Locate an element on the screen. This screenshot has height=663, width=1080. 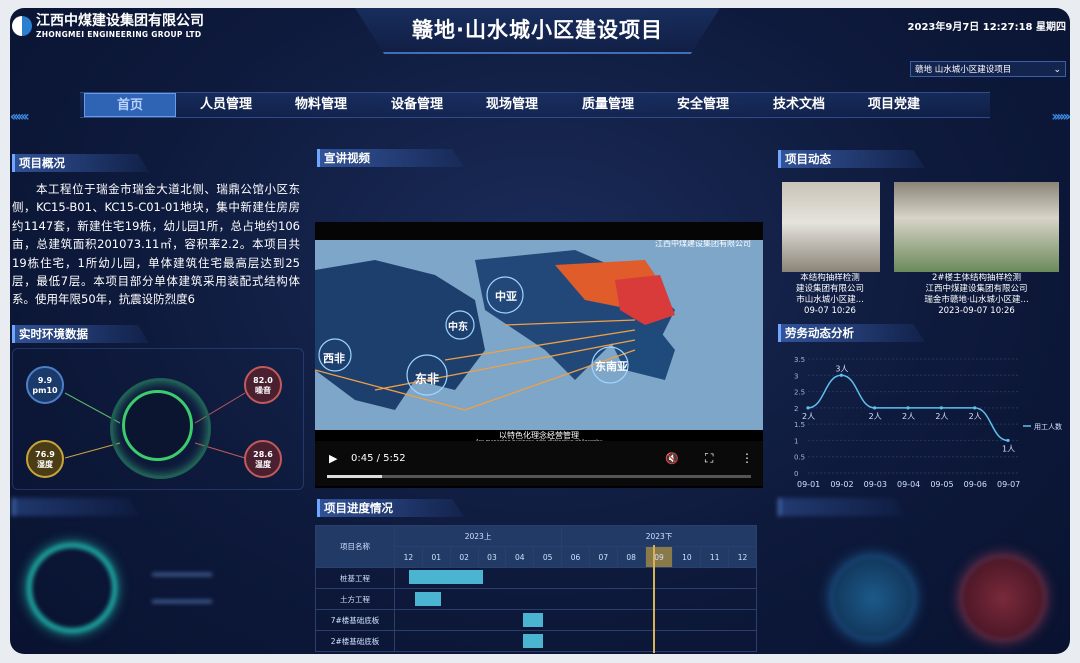
y-tick-label: 1.5 is located at coordinates (799, 425).